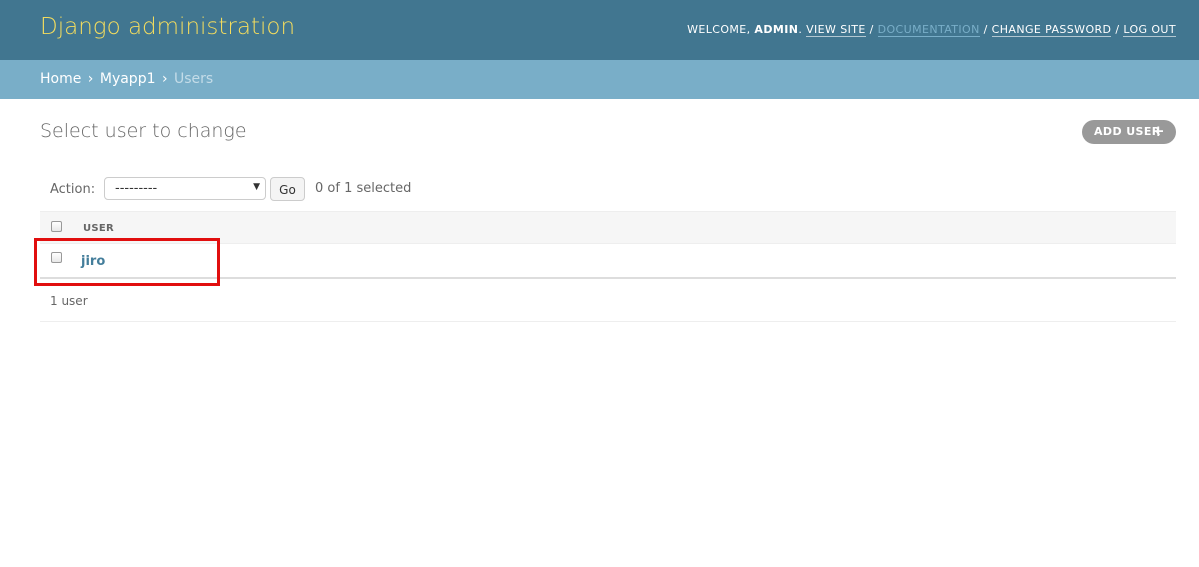 The width and height of the screenshot is (1199, 567). What do you see at coordinates (98, 228) in the screenshot?
I see `column-header-user: USER` at bounding box center [98, 228].